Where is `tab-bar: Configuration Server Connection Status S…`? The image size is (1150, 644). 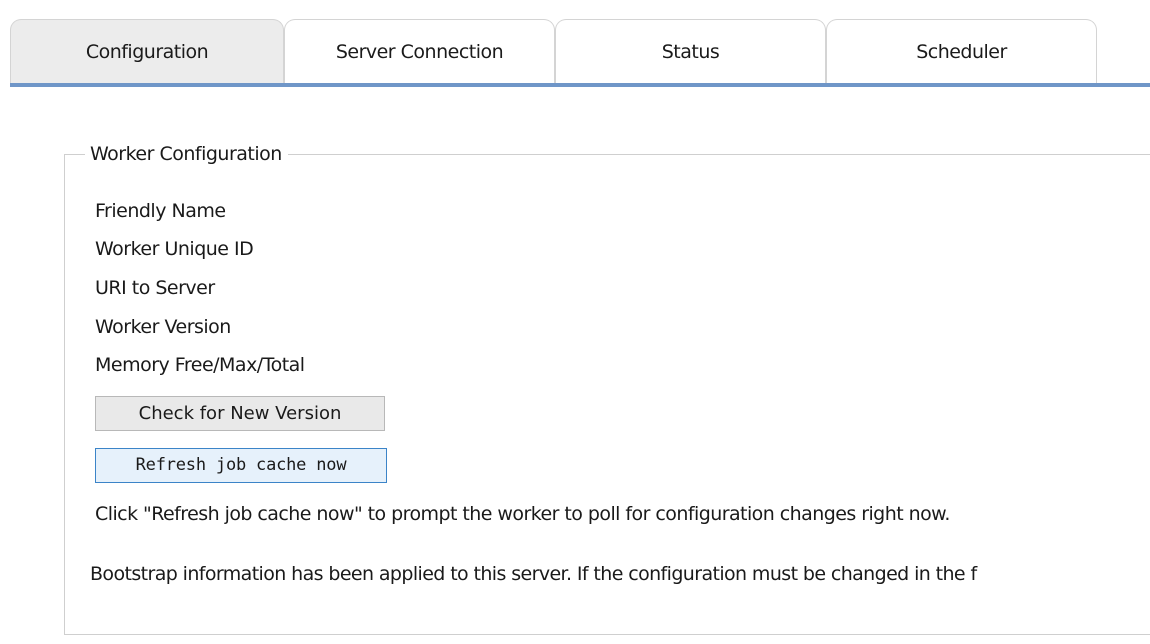 tab-bar: Configuration Server Connection Status S… is located at coordinates (580, 51).